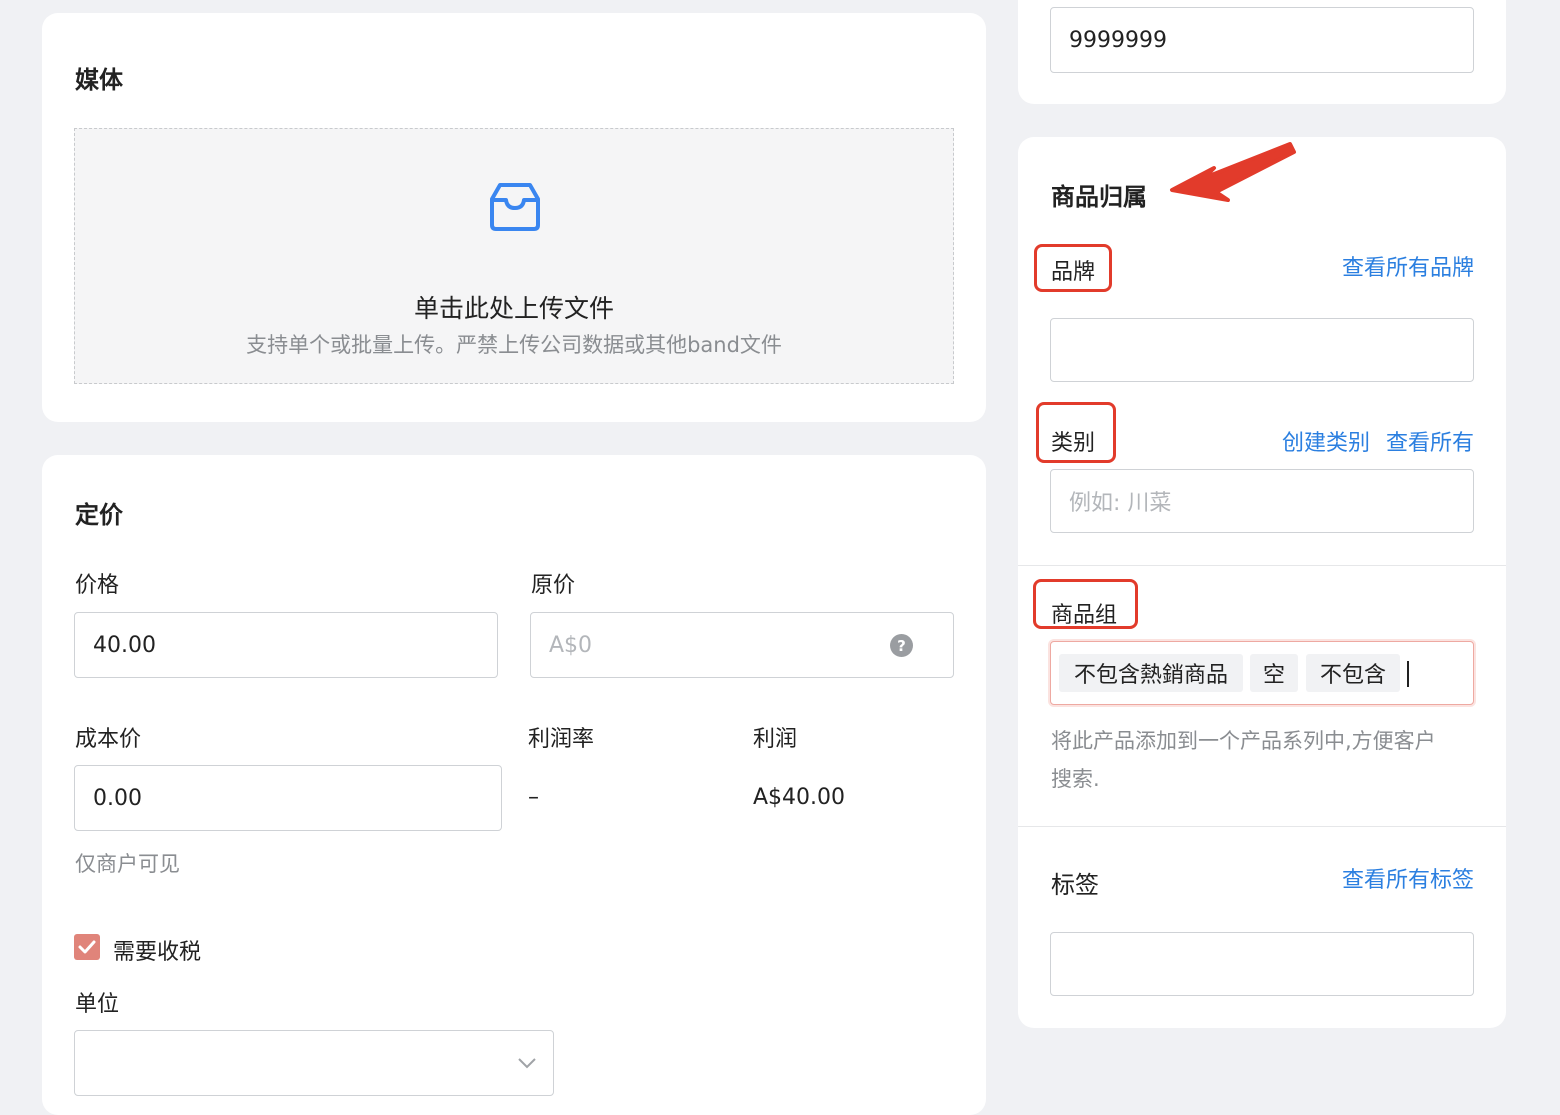  Describe the element at coordinates (314, 1063) in the screenshot. I see `unit-select` at that location.